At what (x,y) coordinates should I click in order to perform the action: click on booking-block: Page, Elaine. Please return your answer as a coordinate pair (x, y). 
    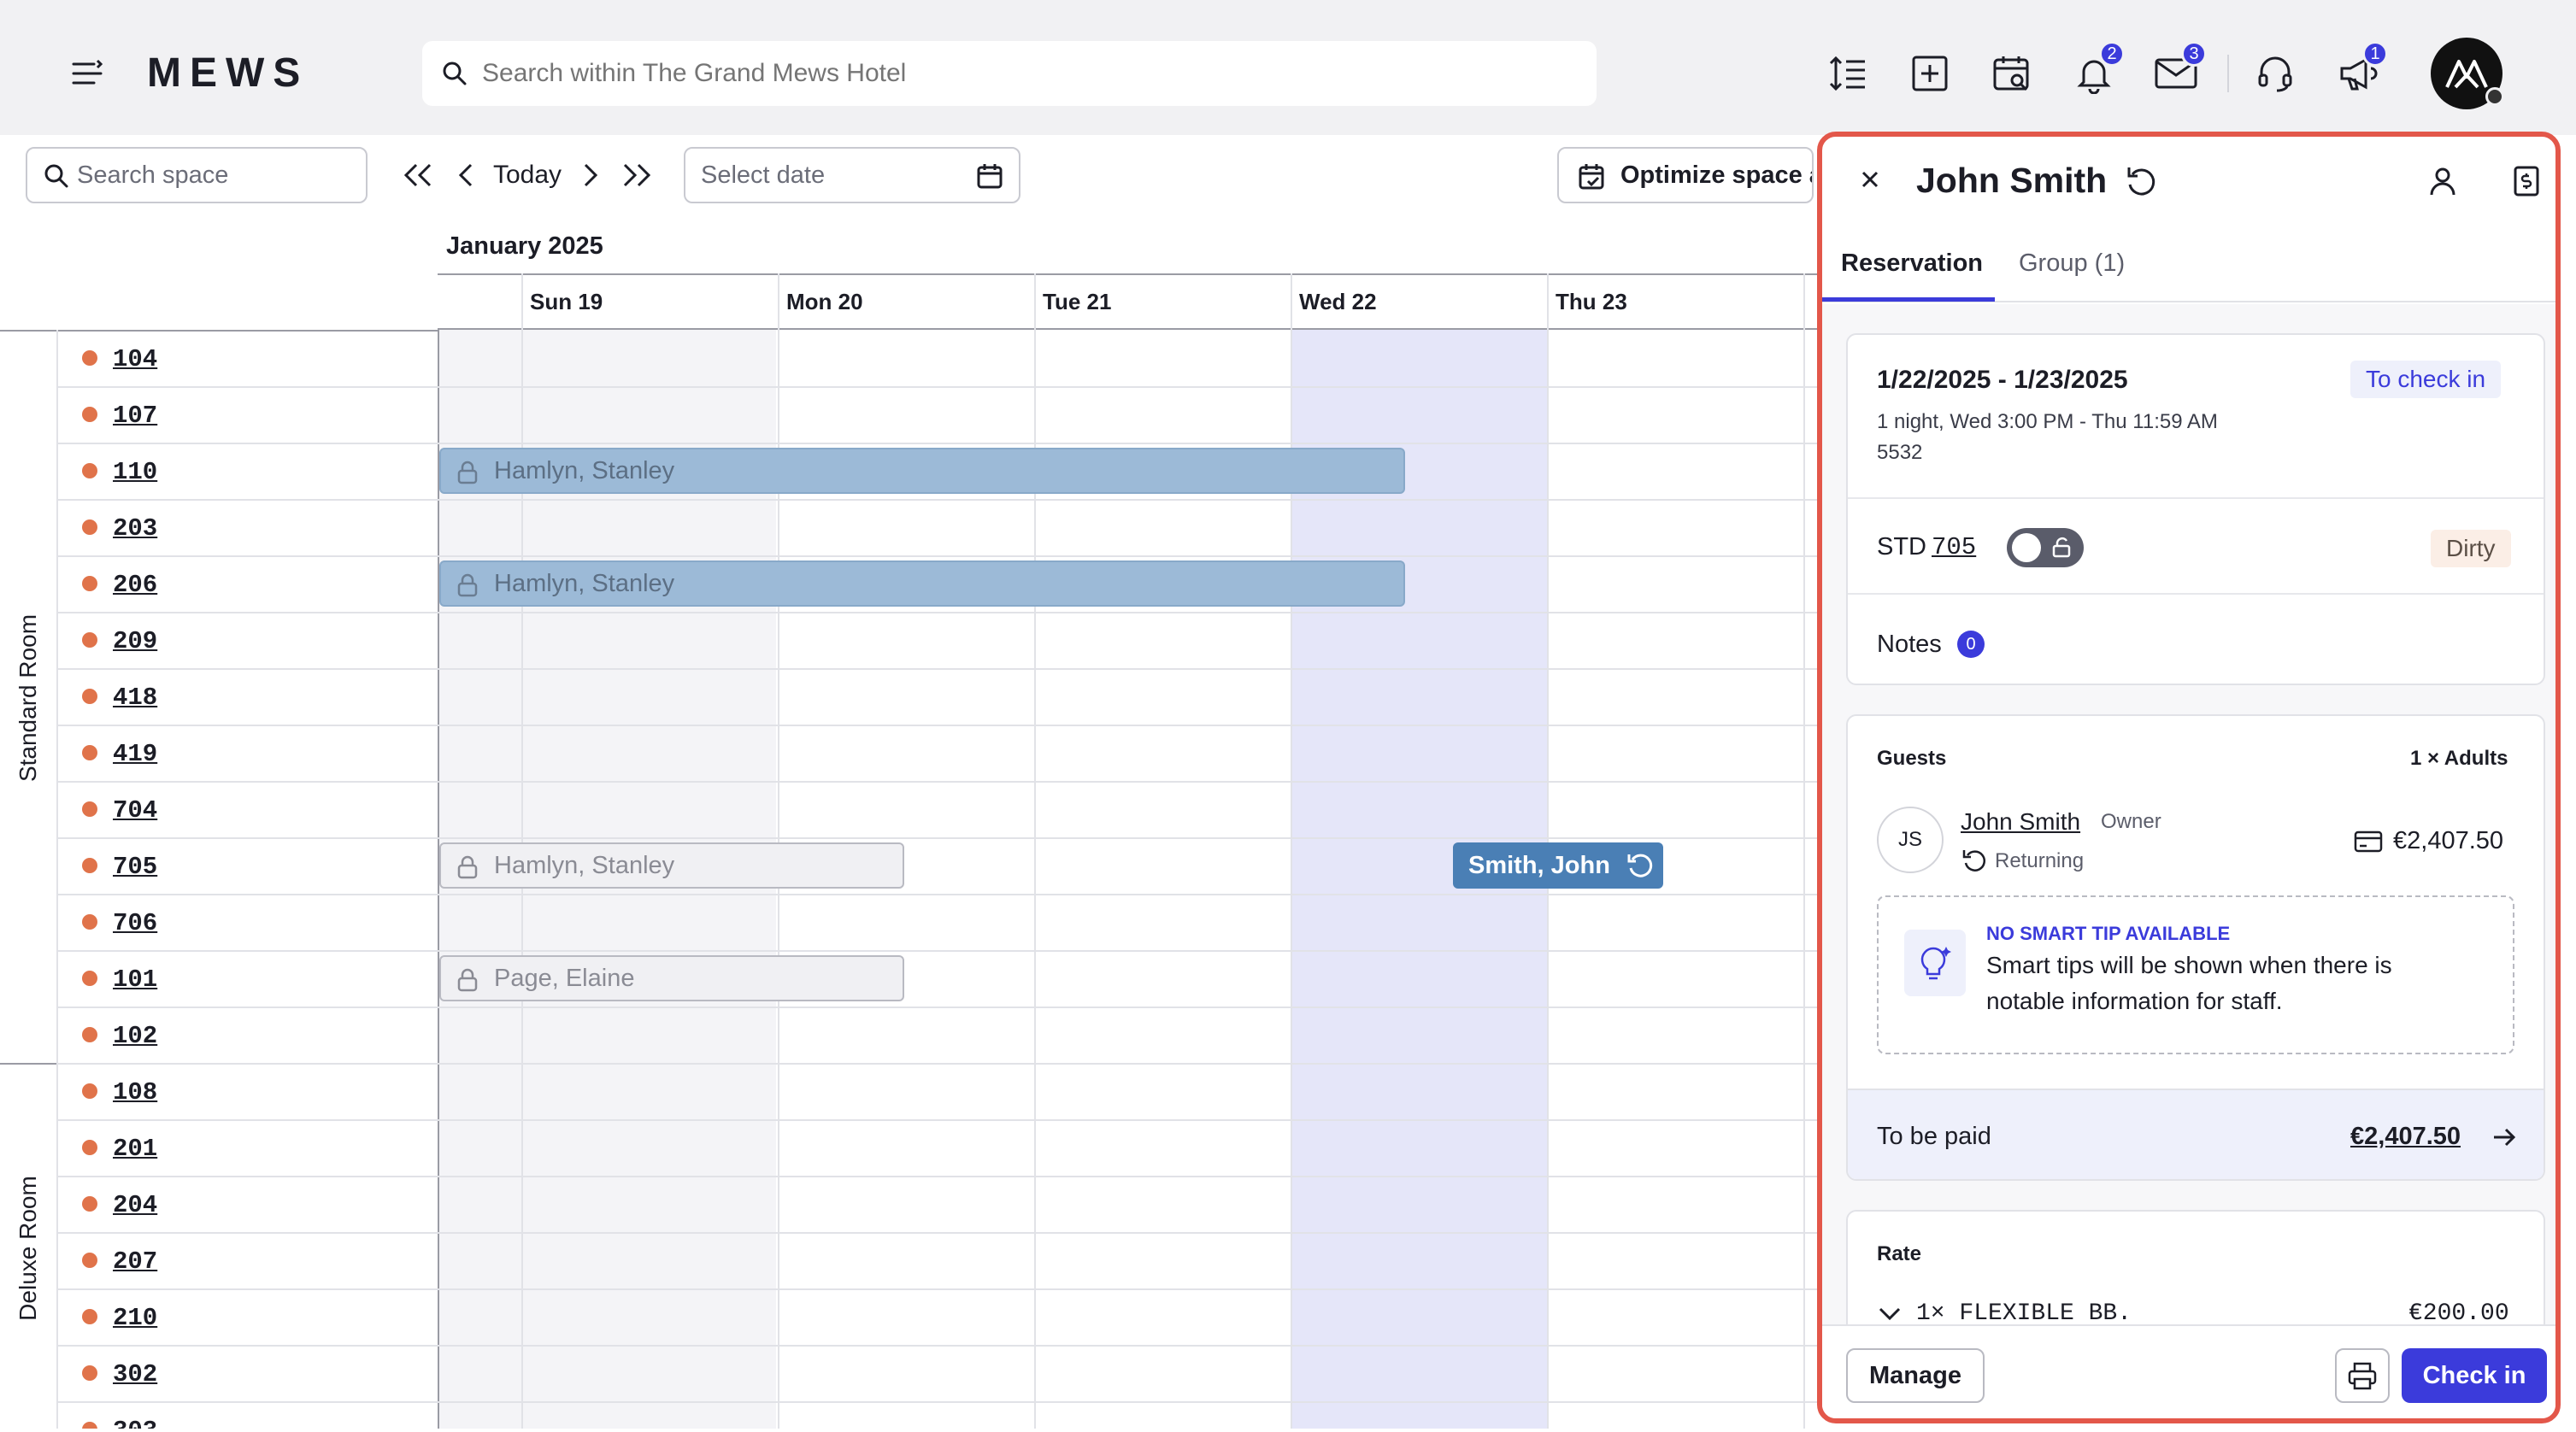
    Looking at the image, I should click on (671, 978).